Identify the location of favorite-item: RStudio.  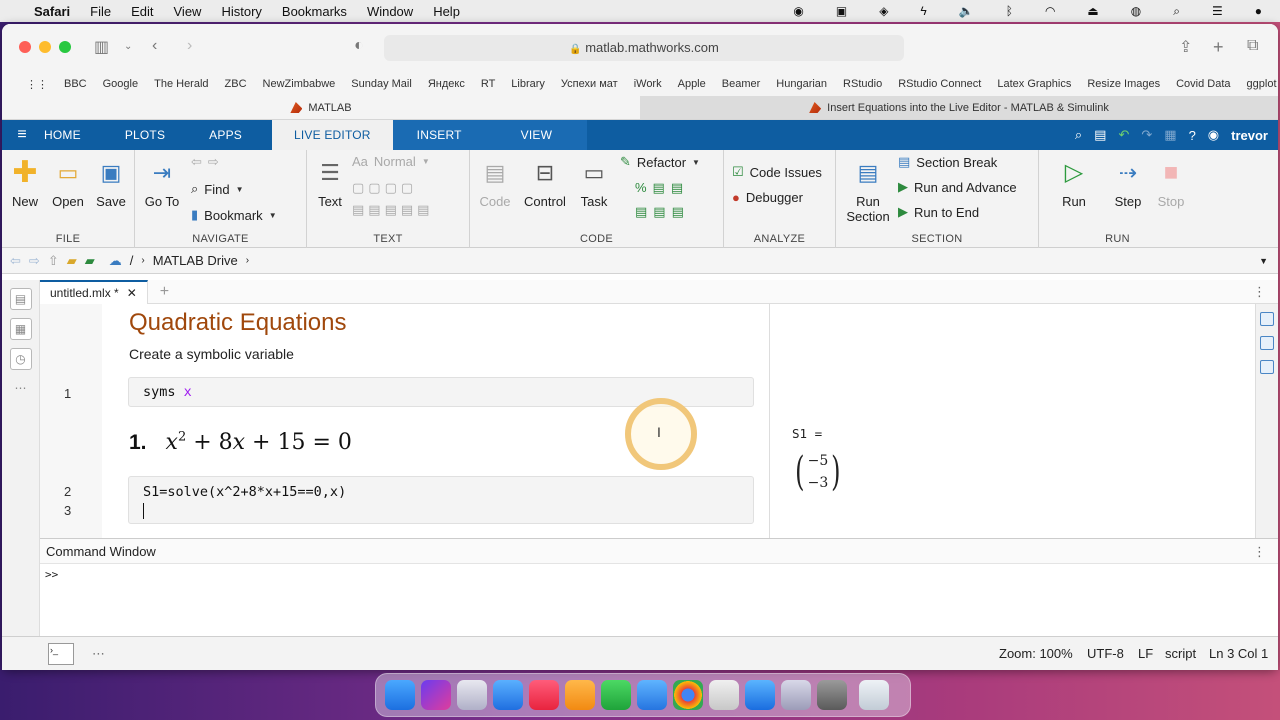
(862, 84).